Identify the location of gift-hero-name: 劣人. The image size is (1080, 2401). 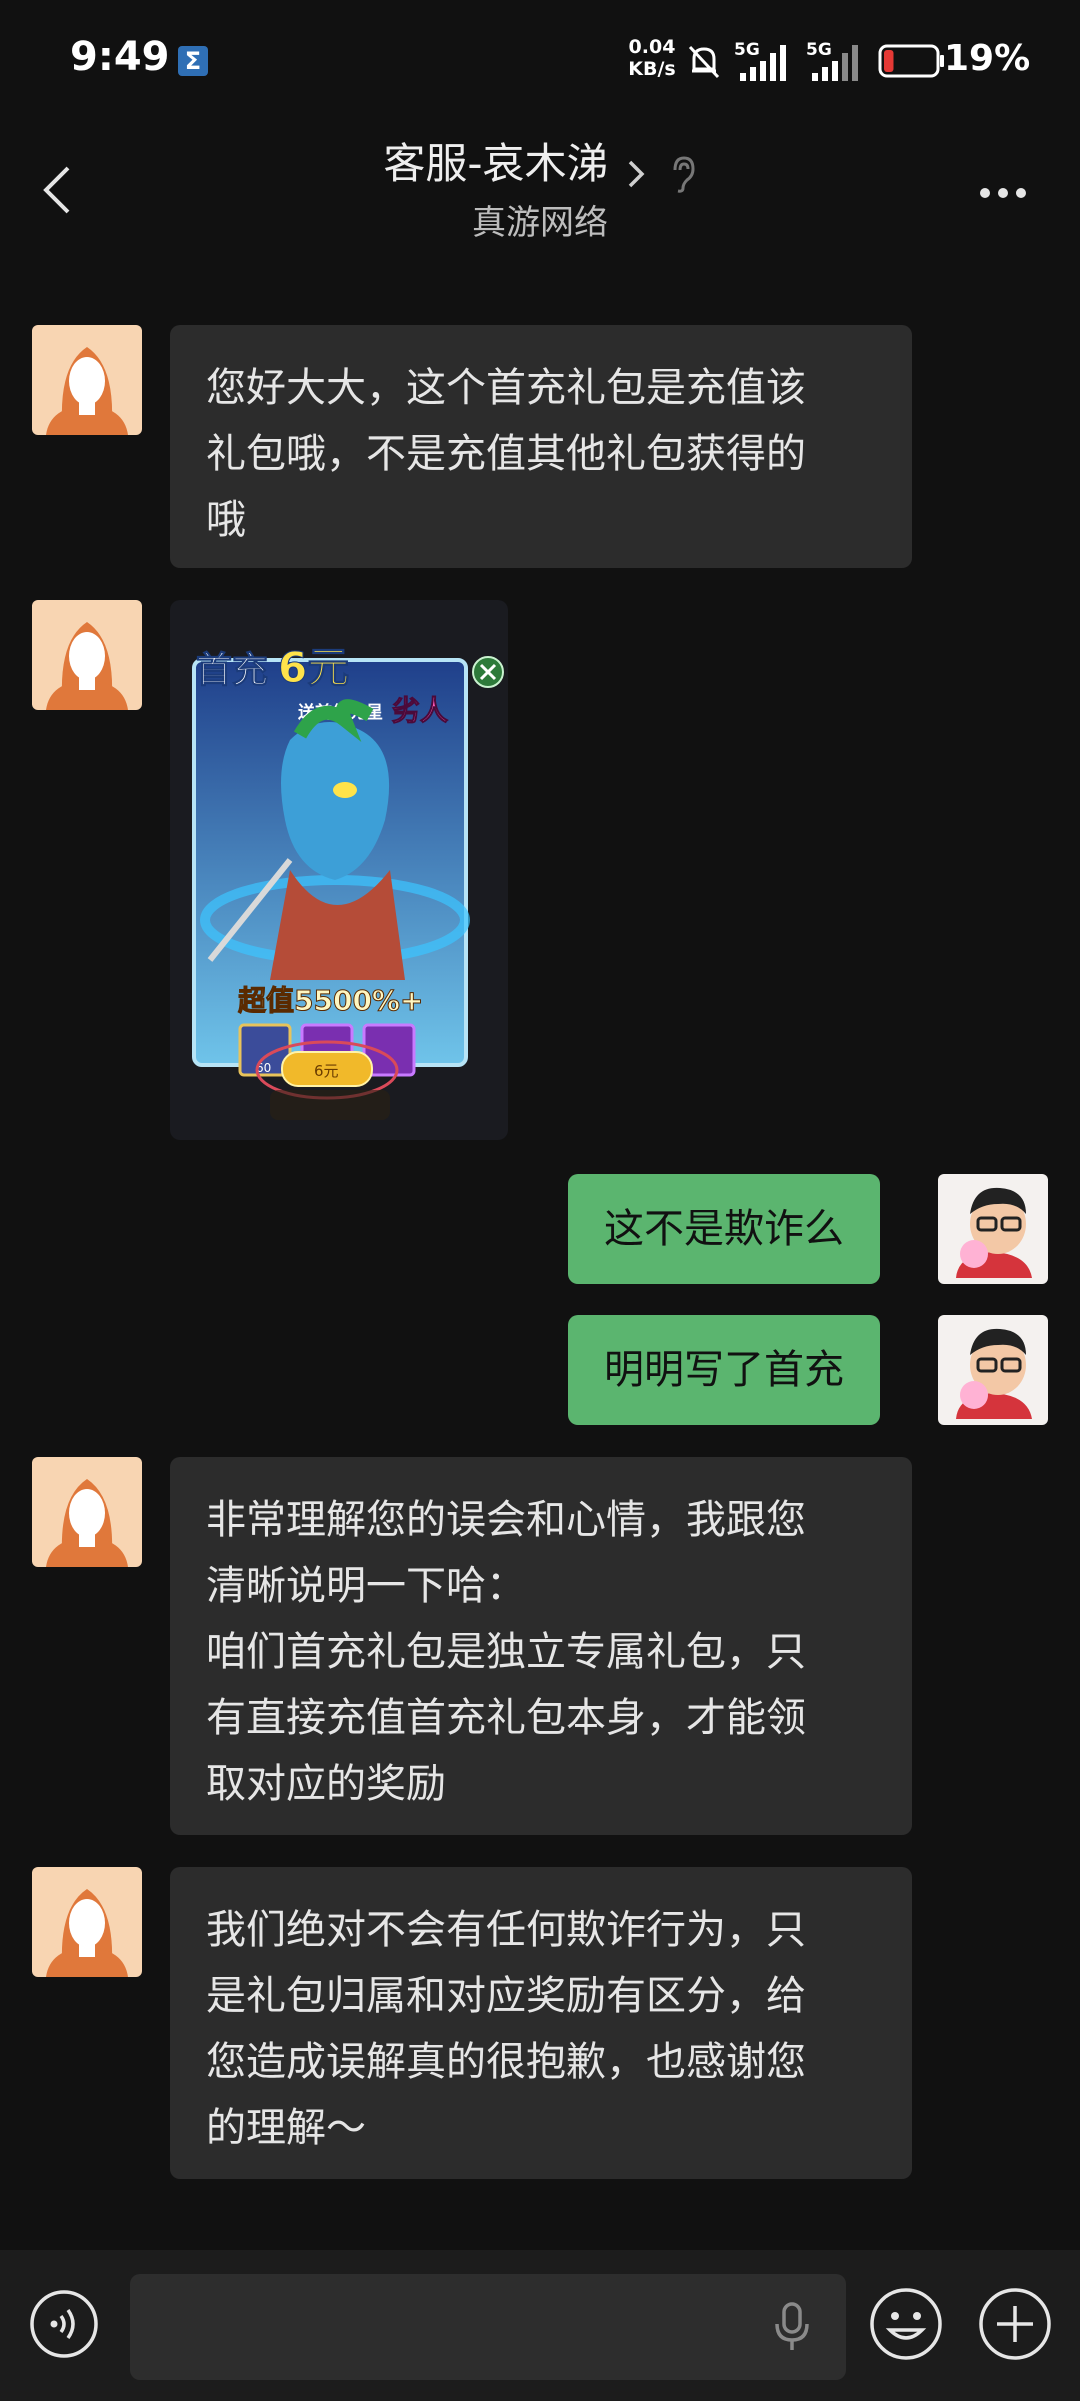
(420, 710).